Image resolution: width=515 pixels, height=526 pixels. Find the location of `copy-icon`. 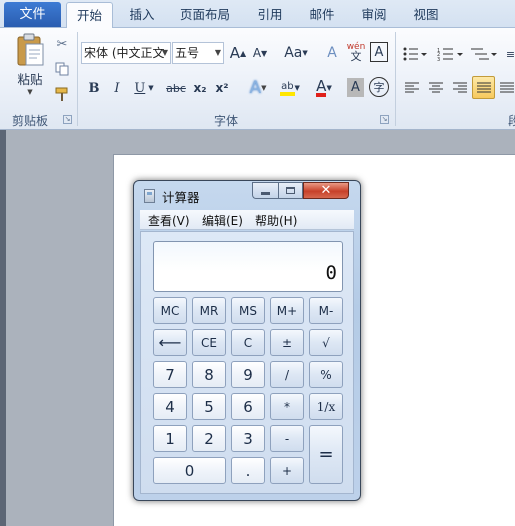

copy-icon is located at coordinates (62, 69).